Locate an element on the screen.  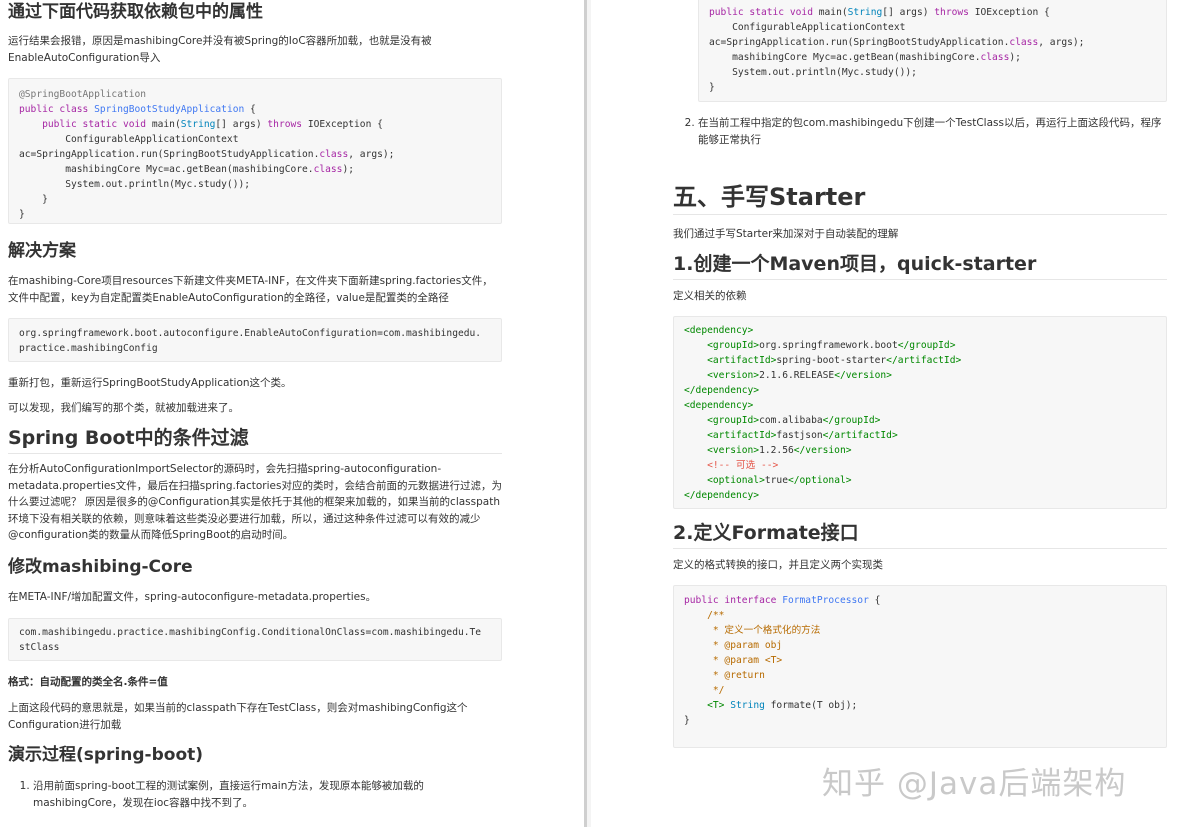
watermark: 知乎 @Java后端架构 is located at coordinates (974, 784).